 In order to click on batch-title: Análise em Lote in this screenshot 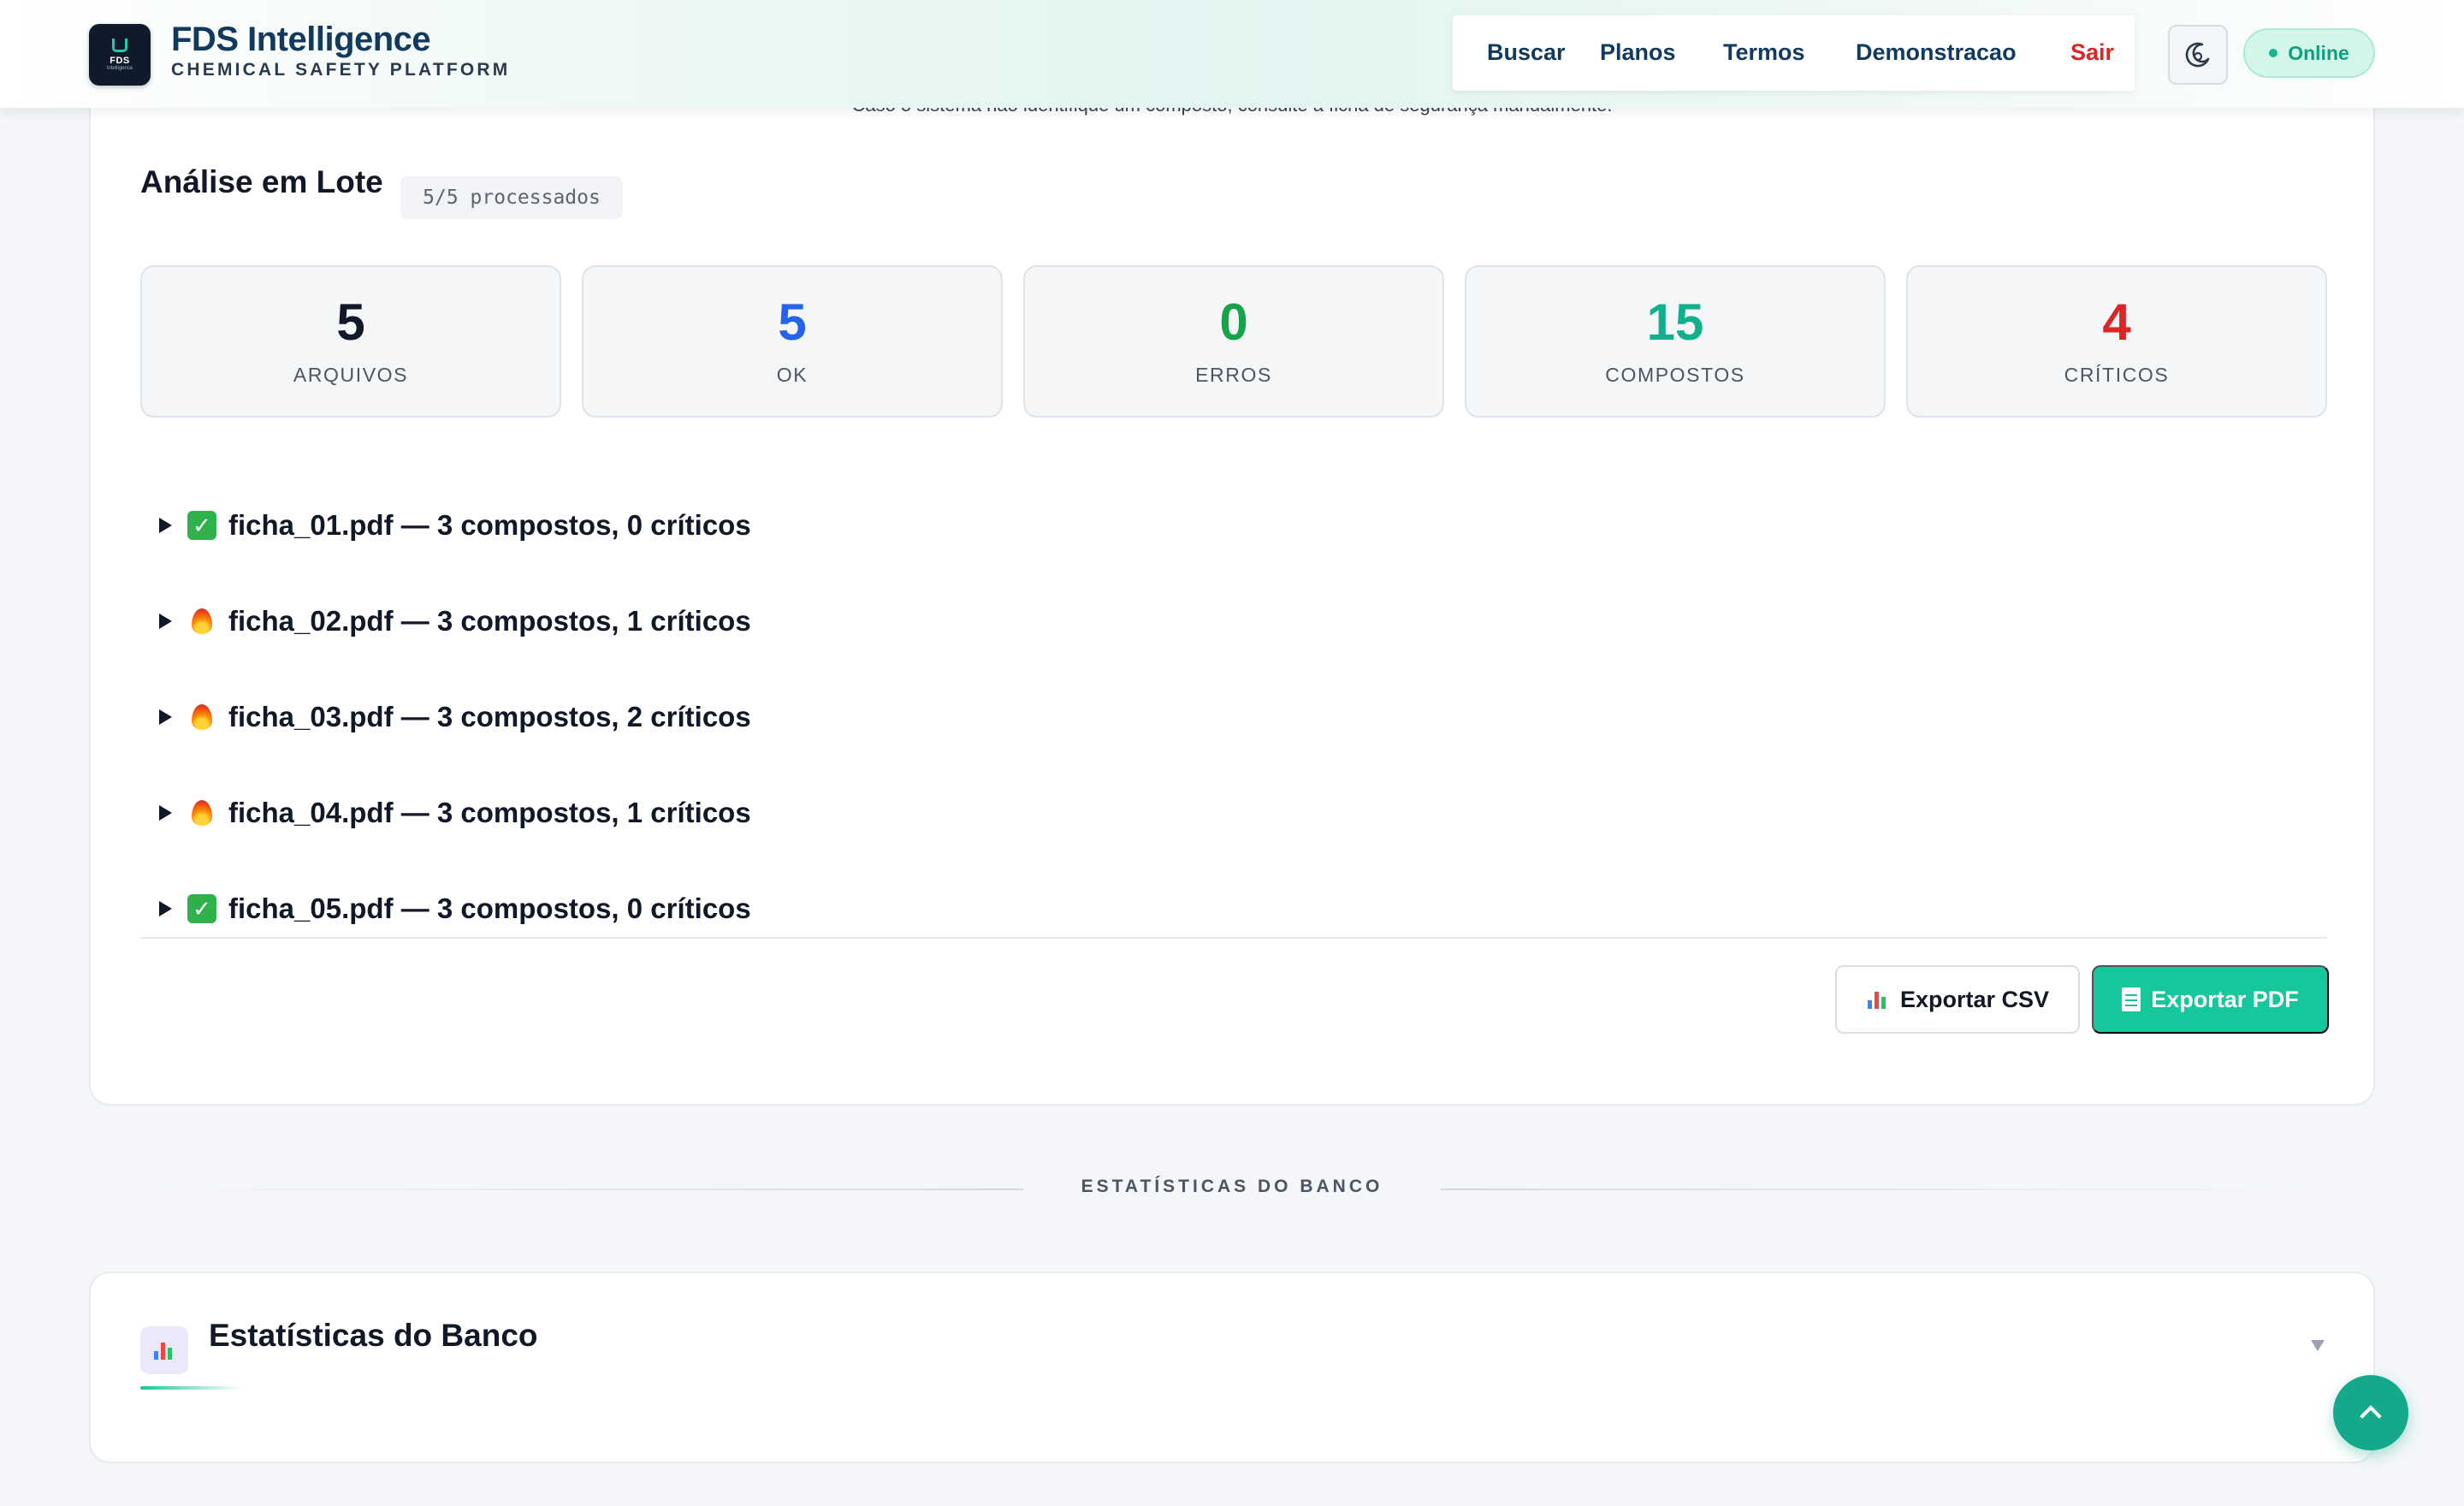, I will do `click(261, 182)`.